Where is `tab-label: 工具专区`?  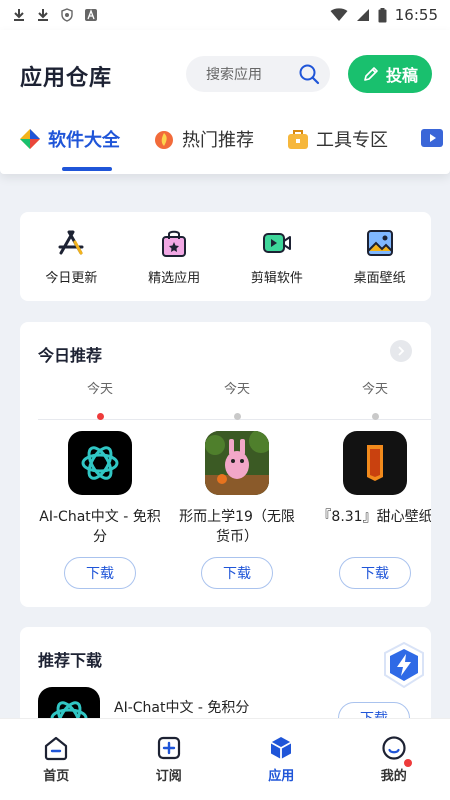
tab-label: 工具专区 is located at coordinates (352, 140).